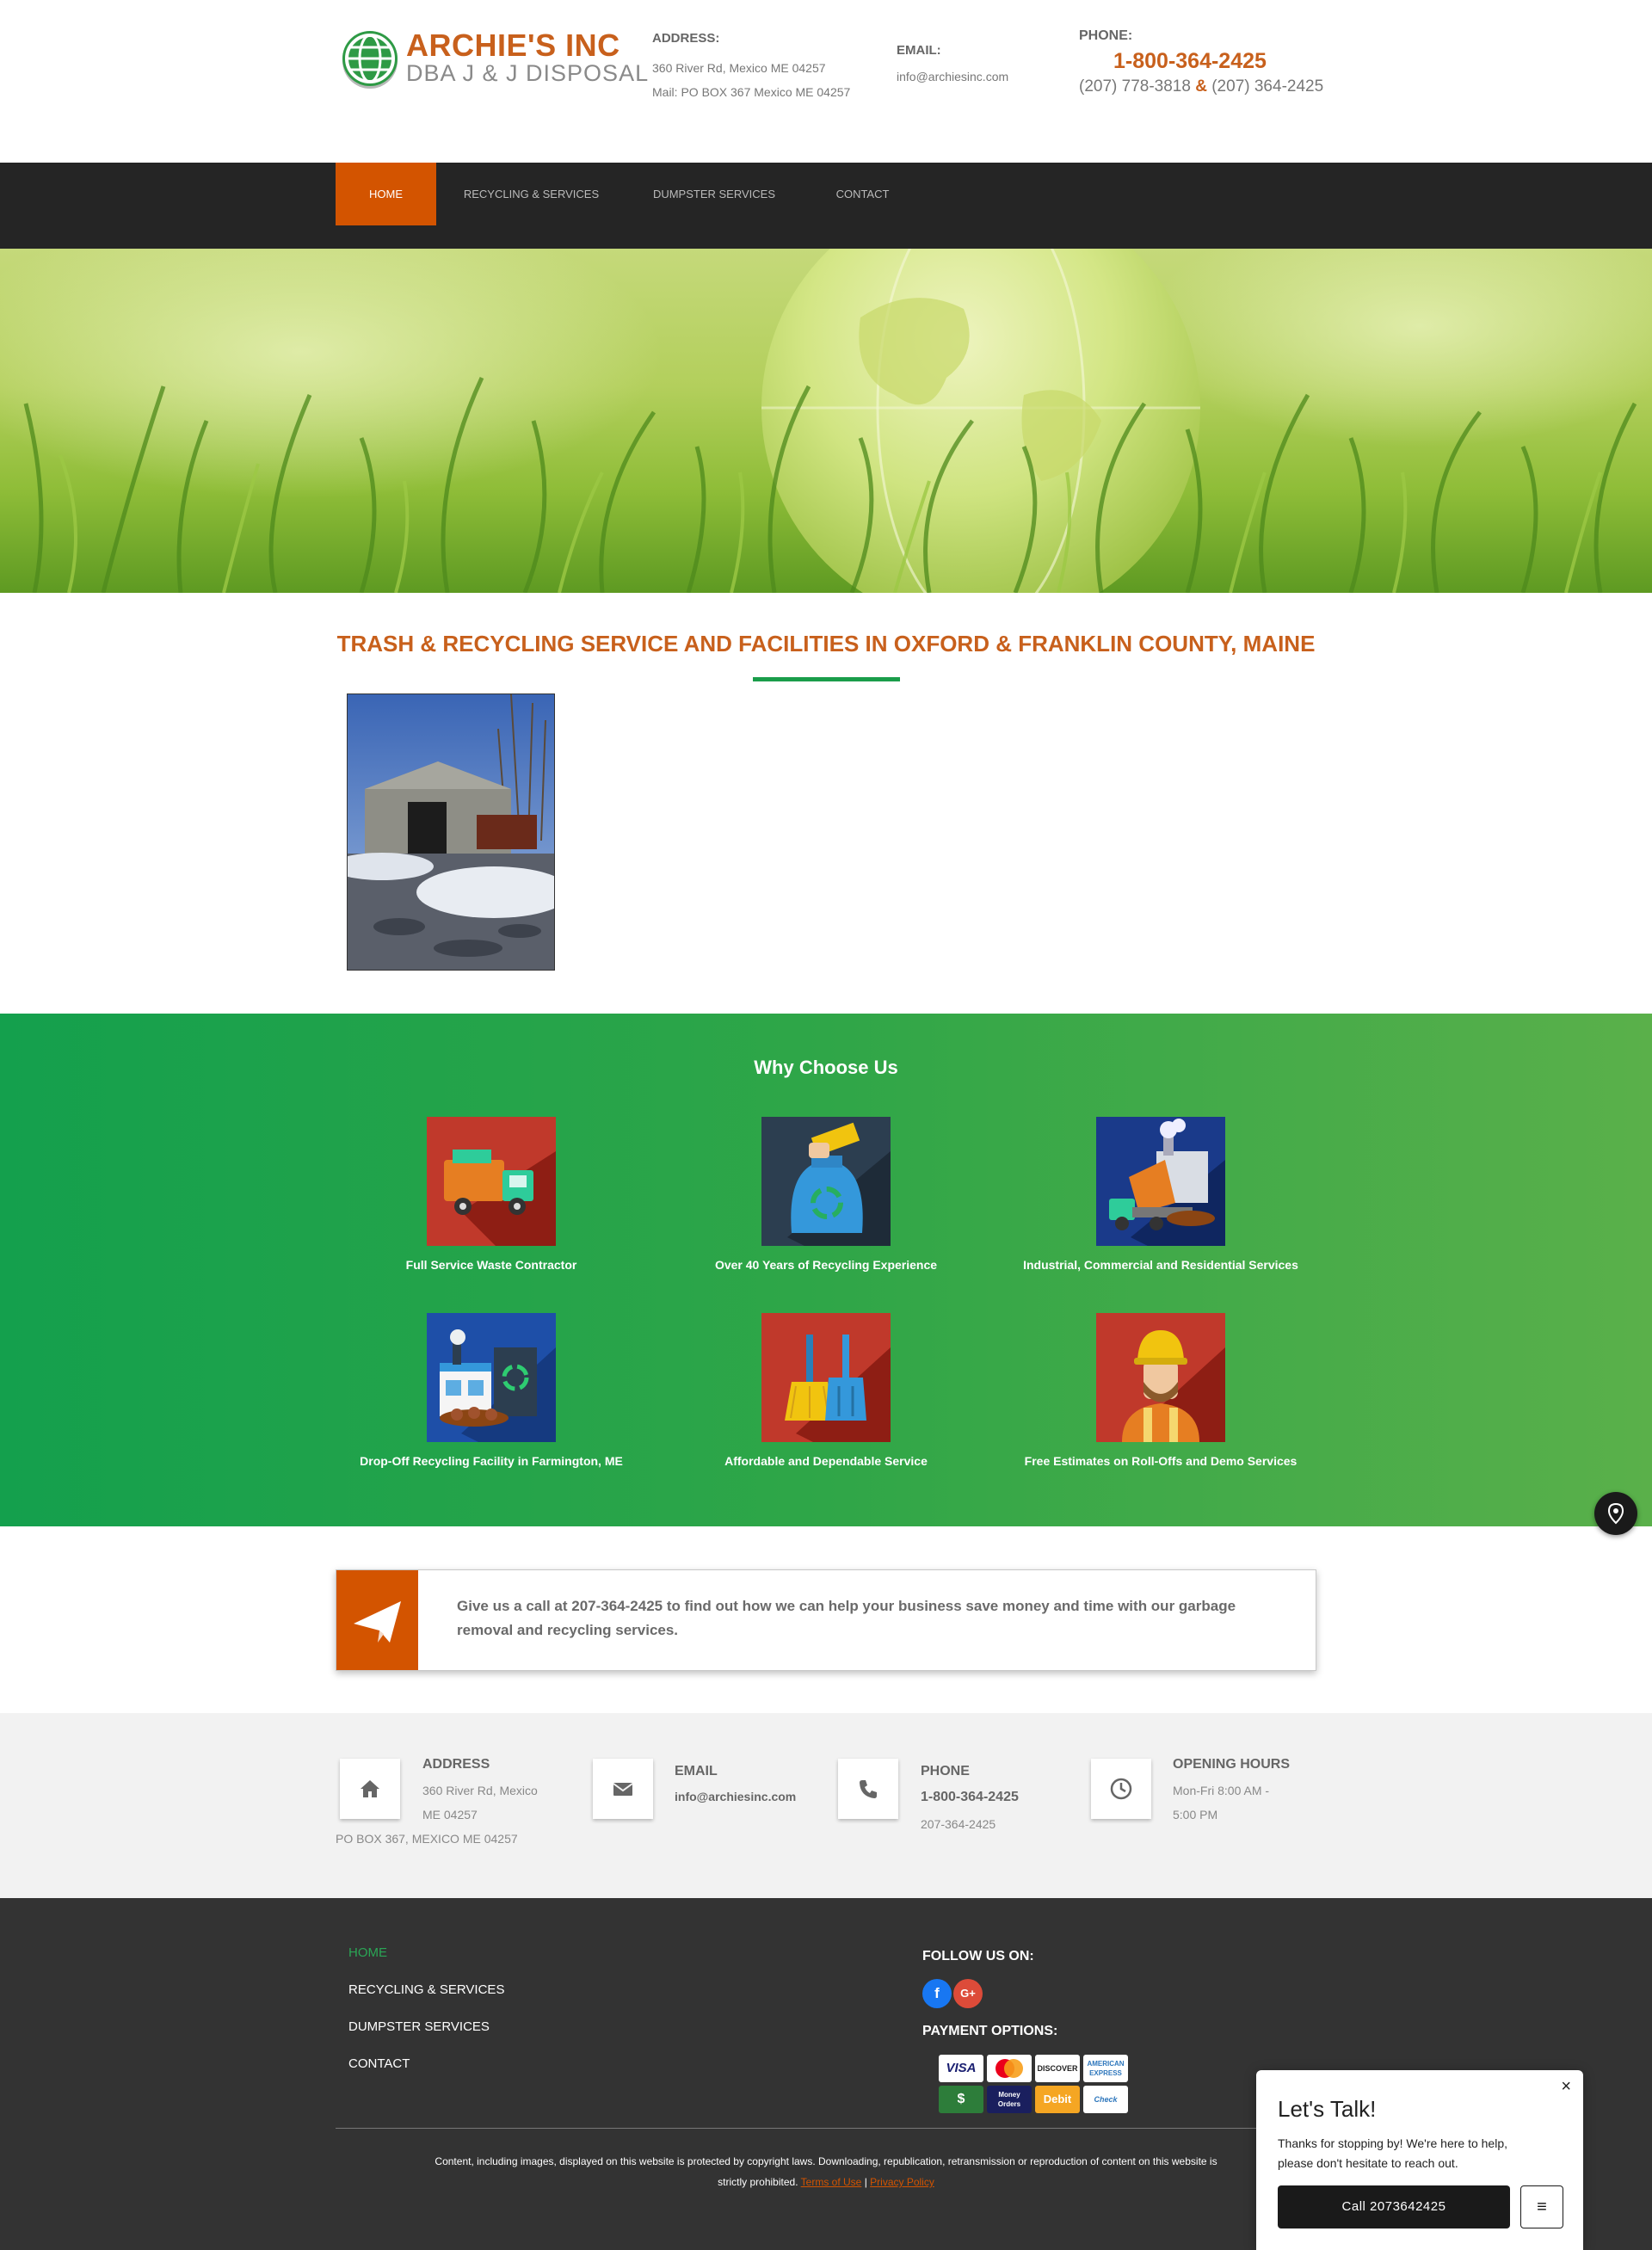  I want to click on map-pin-icon, so click(1615, 1513).